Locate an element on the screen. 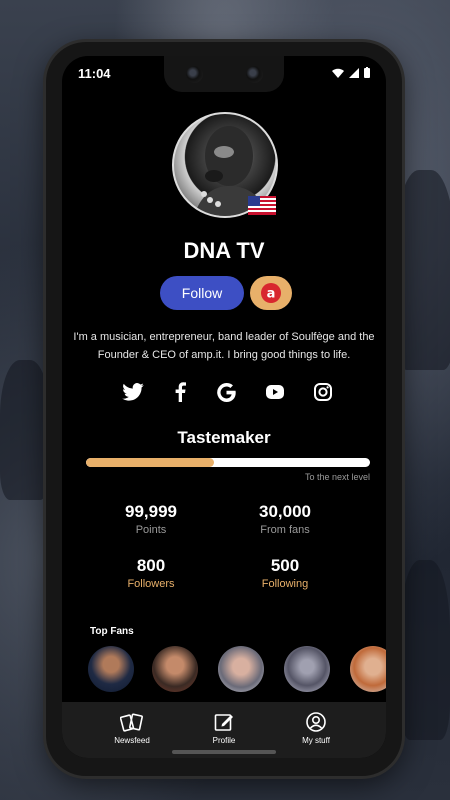 Image resolution: width=450 pixels, height=800 pixels. level-progress-fill is located at coordinates (150, 462).